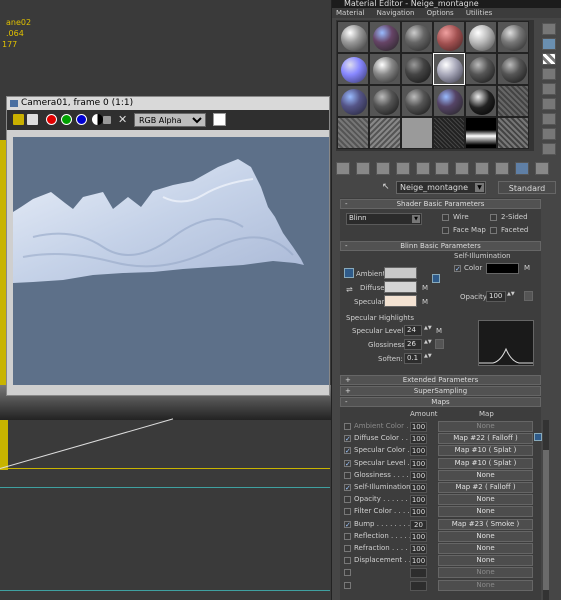 Image resolution: width=561 pixels, height=600 pixels. What do you see at coordinates (493, 230) in the screenshot?
I see `faceted-checkbox` at bounding box center [493, 230].